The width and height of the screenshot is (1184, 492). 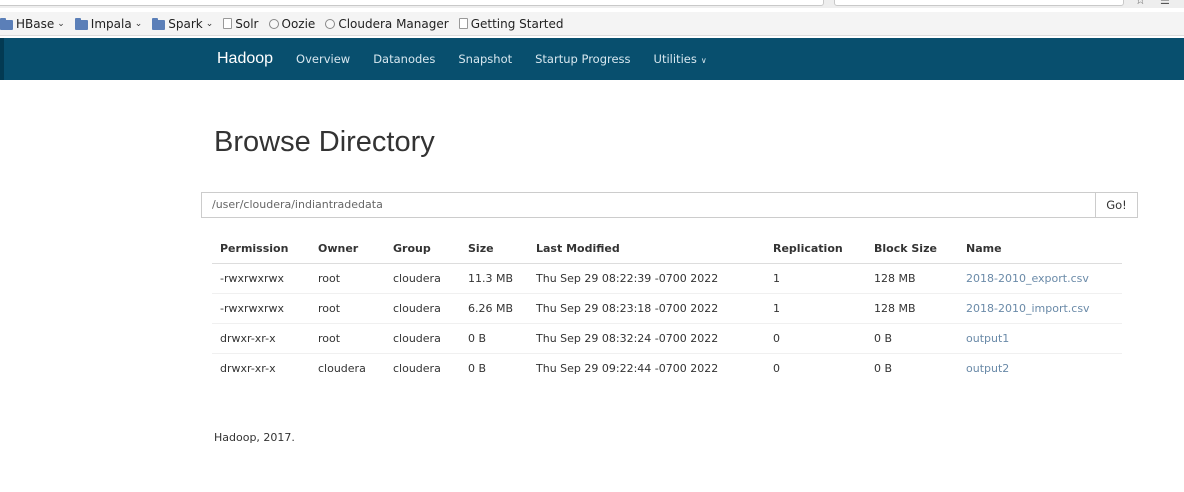 I want to click on bookmark-label: Impala, so click(x=111, y=23).